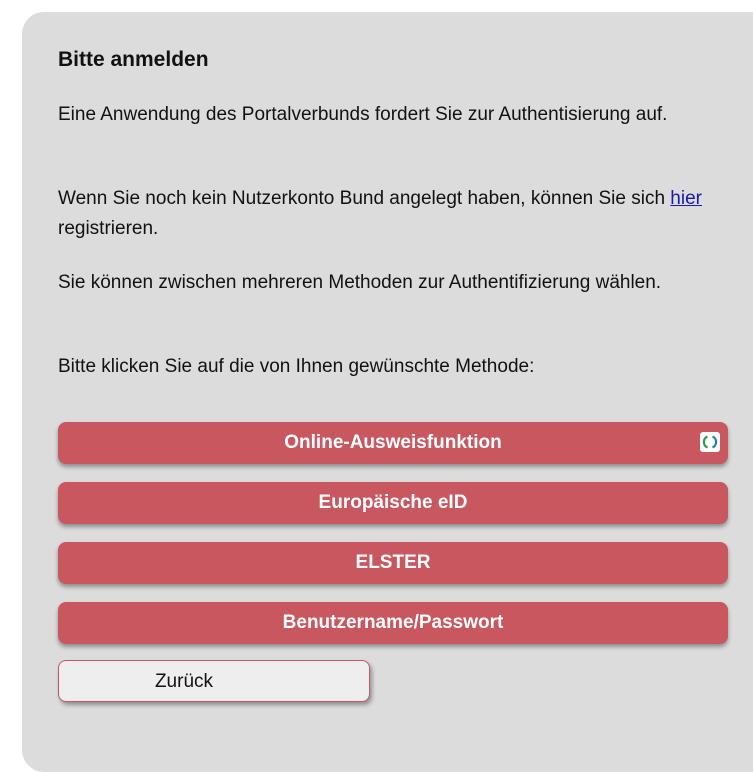  I want to click on online-id-button: Online-Ausweisfunktion, so click(393, 443).